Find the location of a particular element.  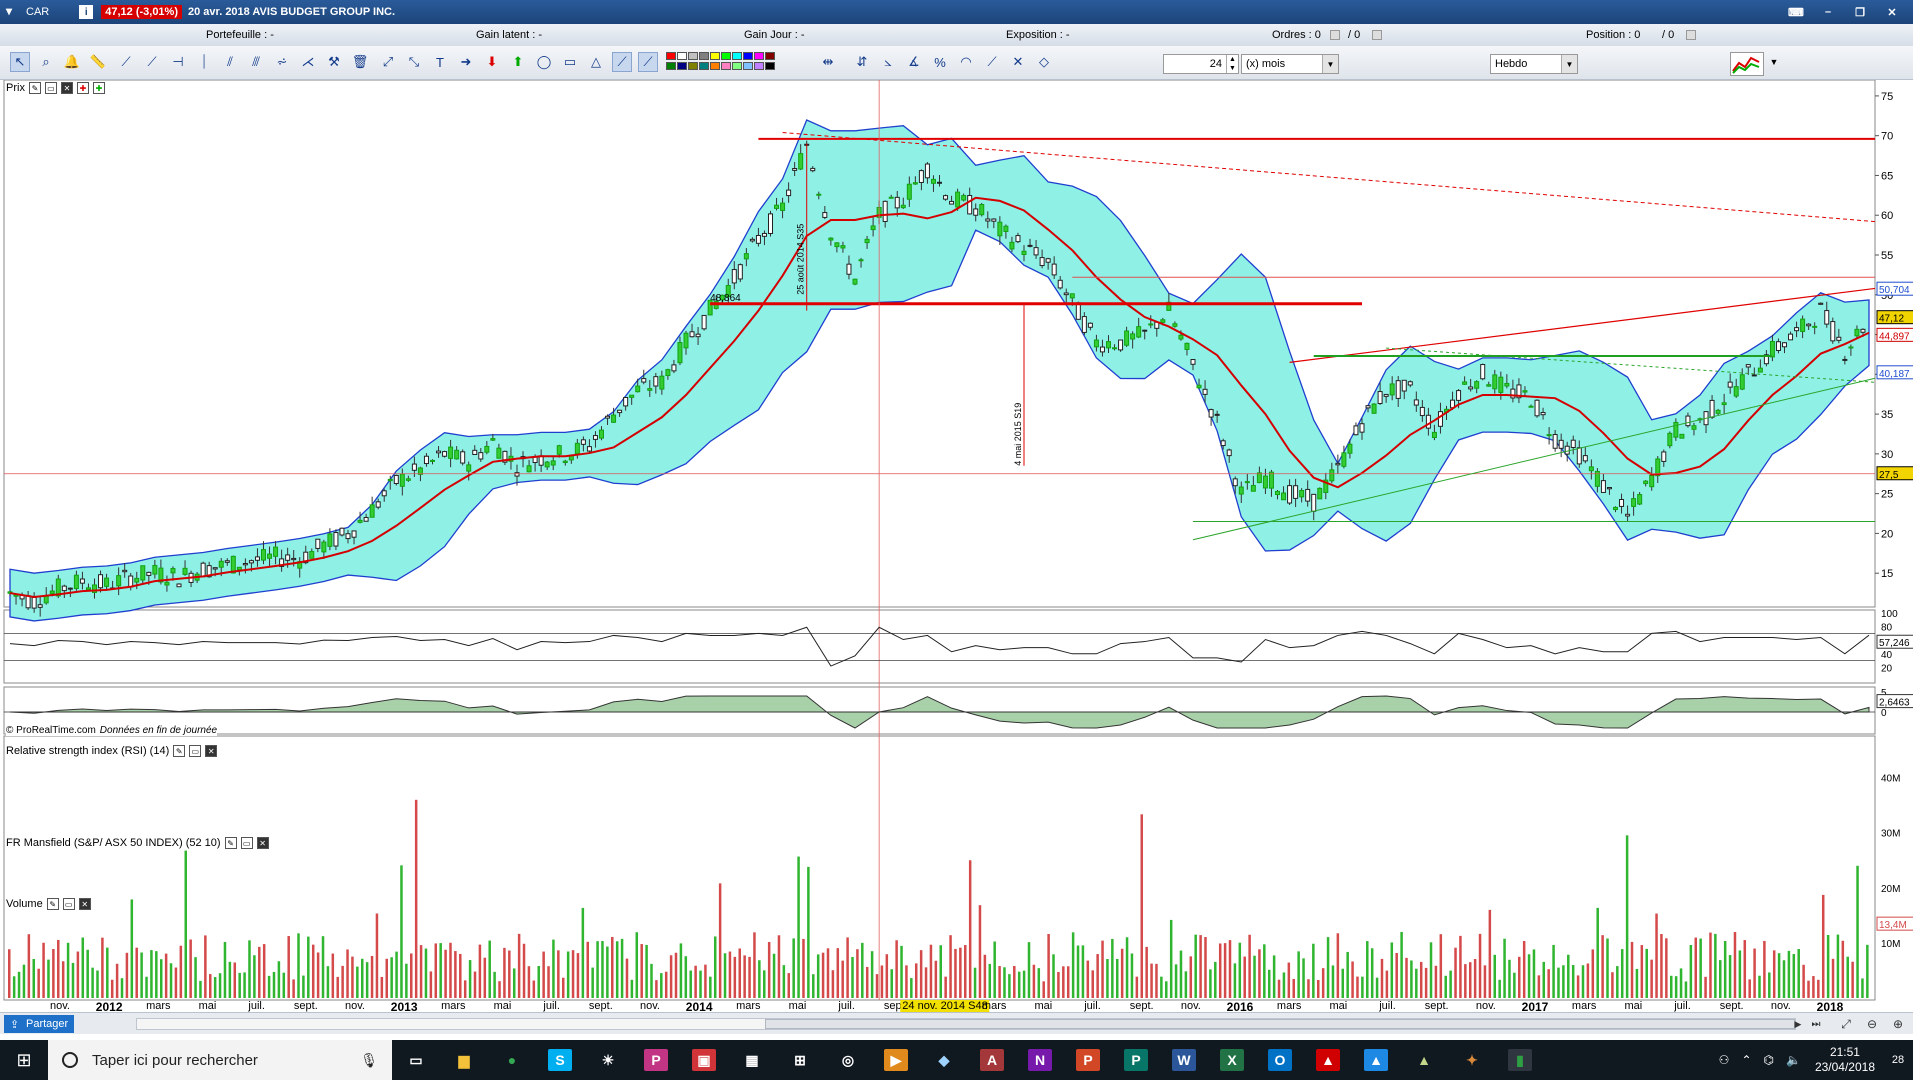

minimize-button: – is located at coordinates (1828, 12).